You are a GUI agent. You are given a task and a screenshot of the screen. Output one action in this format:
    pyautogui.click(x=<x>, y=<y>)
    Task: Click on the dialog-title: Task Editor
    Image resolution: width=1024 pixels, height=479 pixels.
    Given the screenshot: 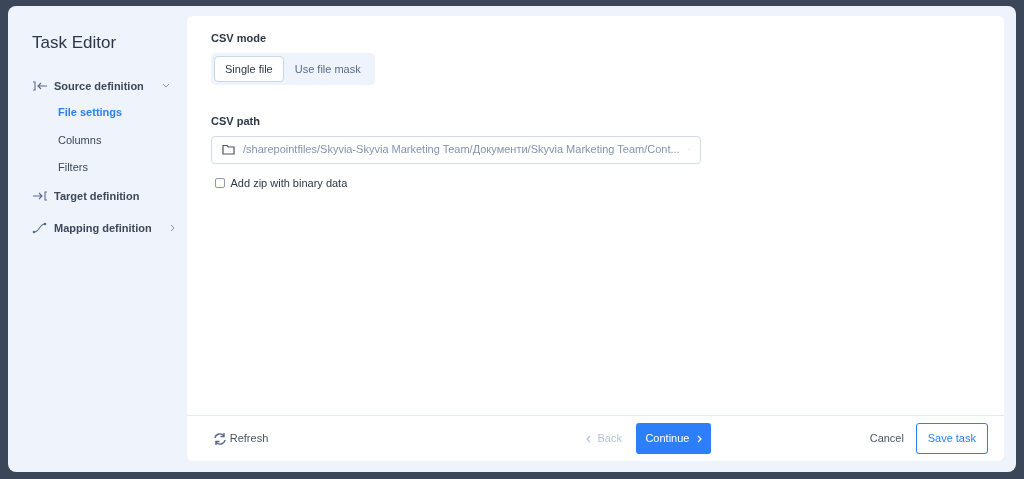 What is the action you would take?
    pyautogui.click(x=75, y=43)
    